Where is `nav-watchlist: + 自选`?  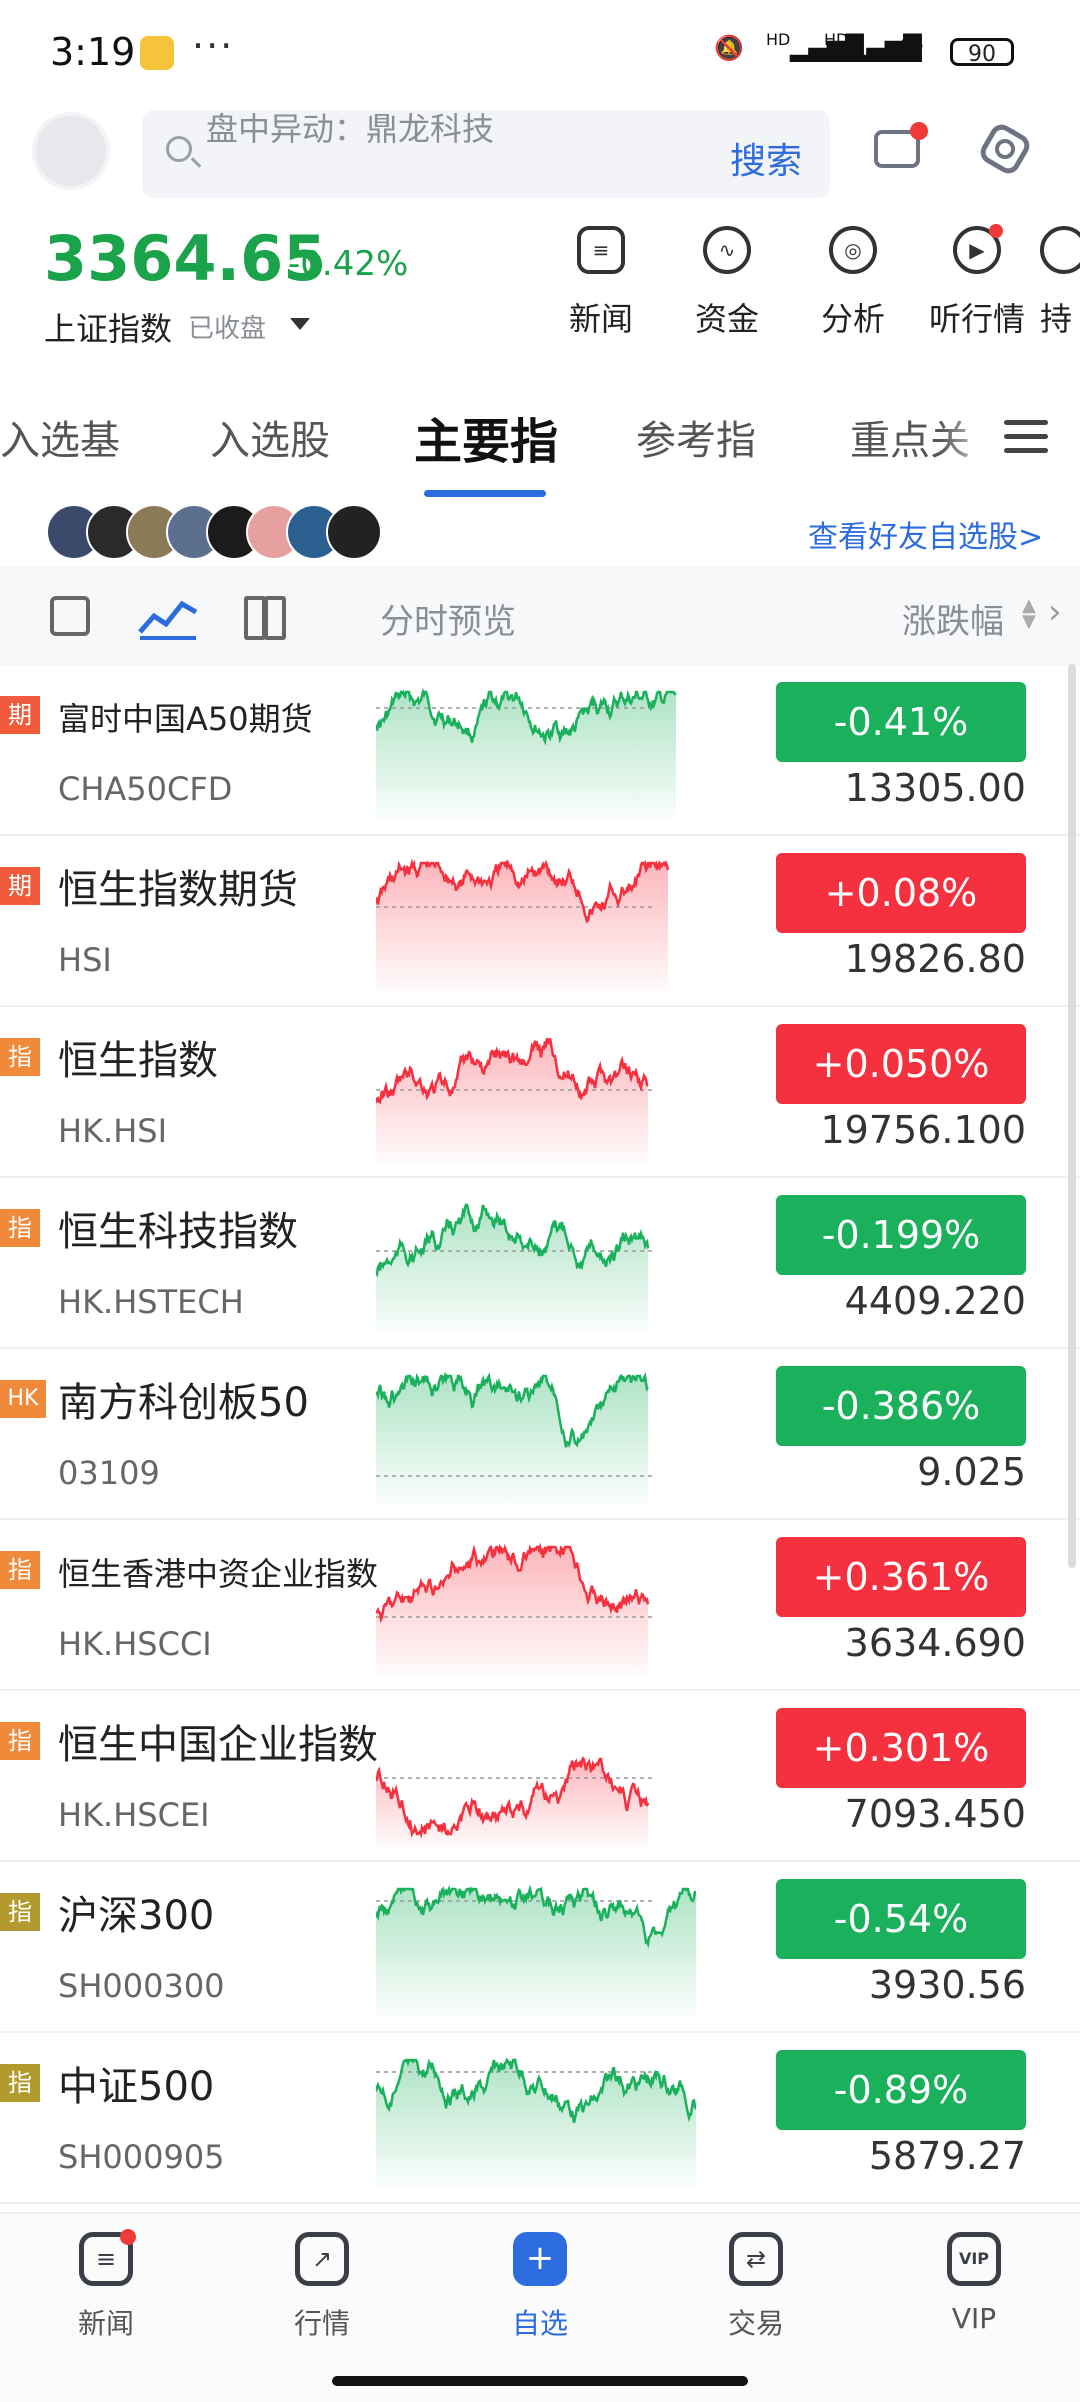
nav-watchlist: + 自选 is located at coordinates (540, 2287).